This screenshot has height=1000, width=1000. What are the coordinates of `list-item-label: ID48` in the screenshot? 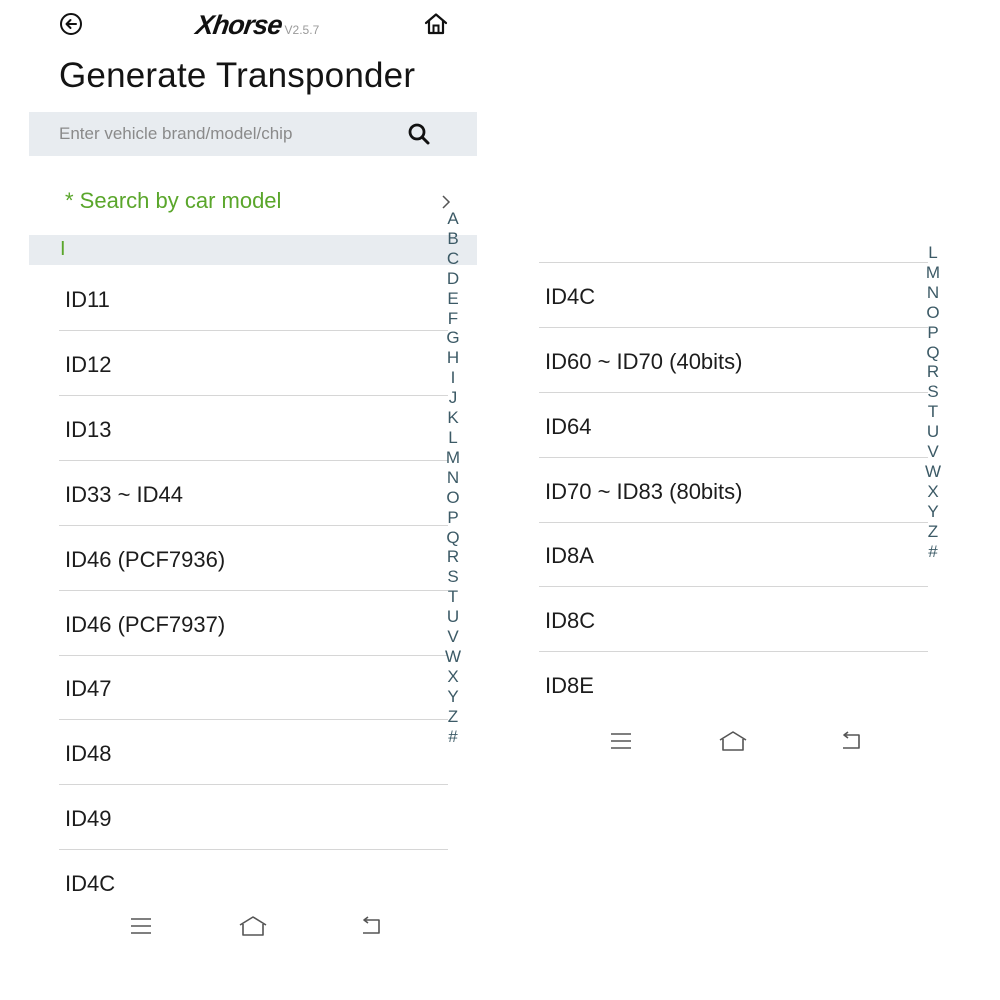 It's located at (88, 753).